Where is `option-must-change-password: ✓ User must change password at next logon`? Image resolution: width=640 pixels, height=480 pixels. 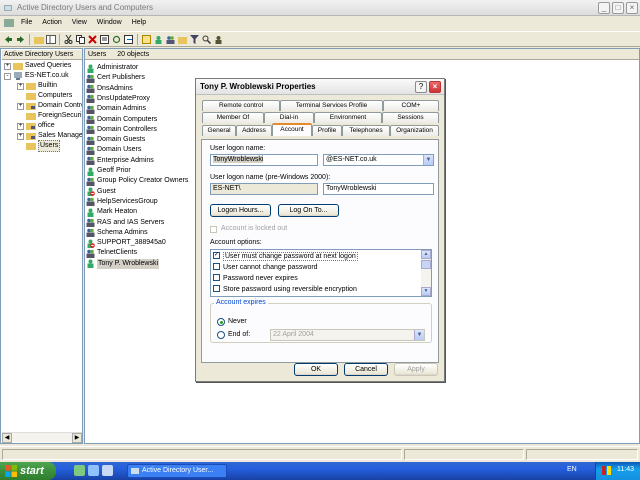 option-must-change-password: ✓ User must change password at next logon is located at coordinates (285, 256).